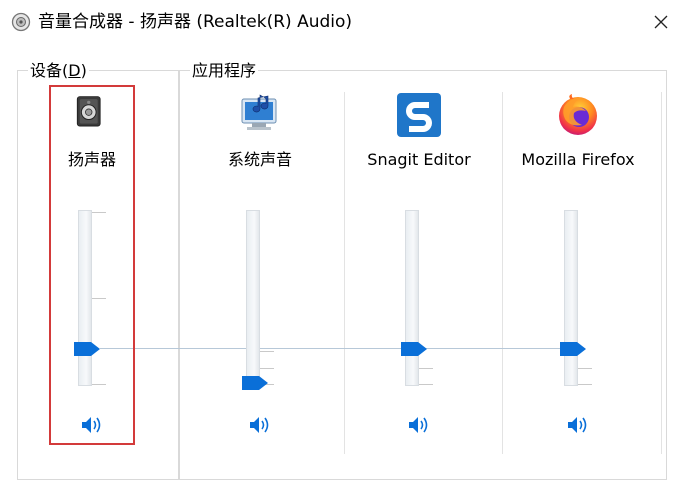 This screenshot has height=500, width=685. I want to click on devices-group-label: 设备(D), so click(58, 71).